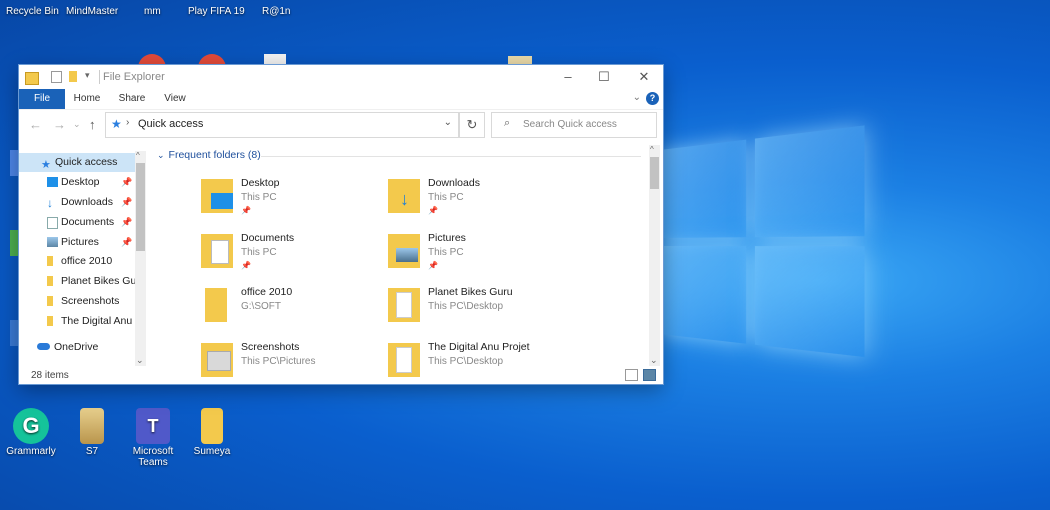 This screenshot has width=1050, height=510. I want to click on window-title: File Explorer, so click(134, 77).